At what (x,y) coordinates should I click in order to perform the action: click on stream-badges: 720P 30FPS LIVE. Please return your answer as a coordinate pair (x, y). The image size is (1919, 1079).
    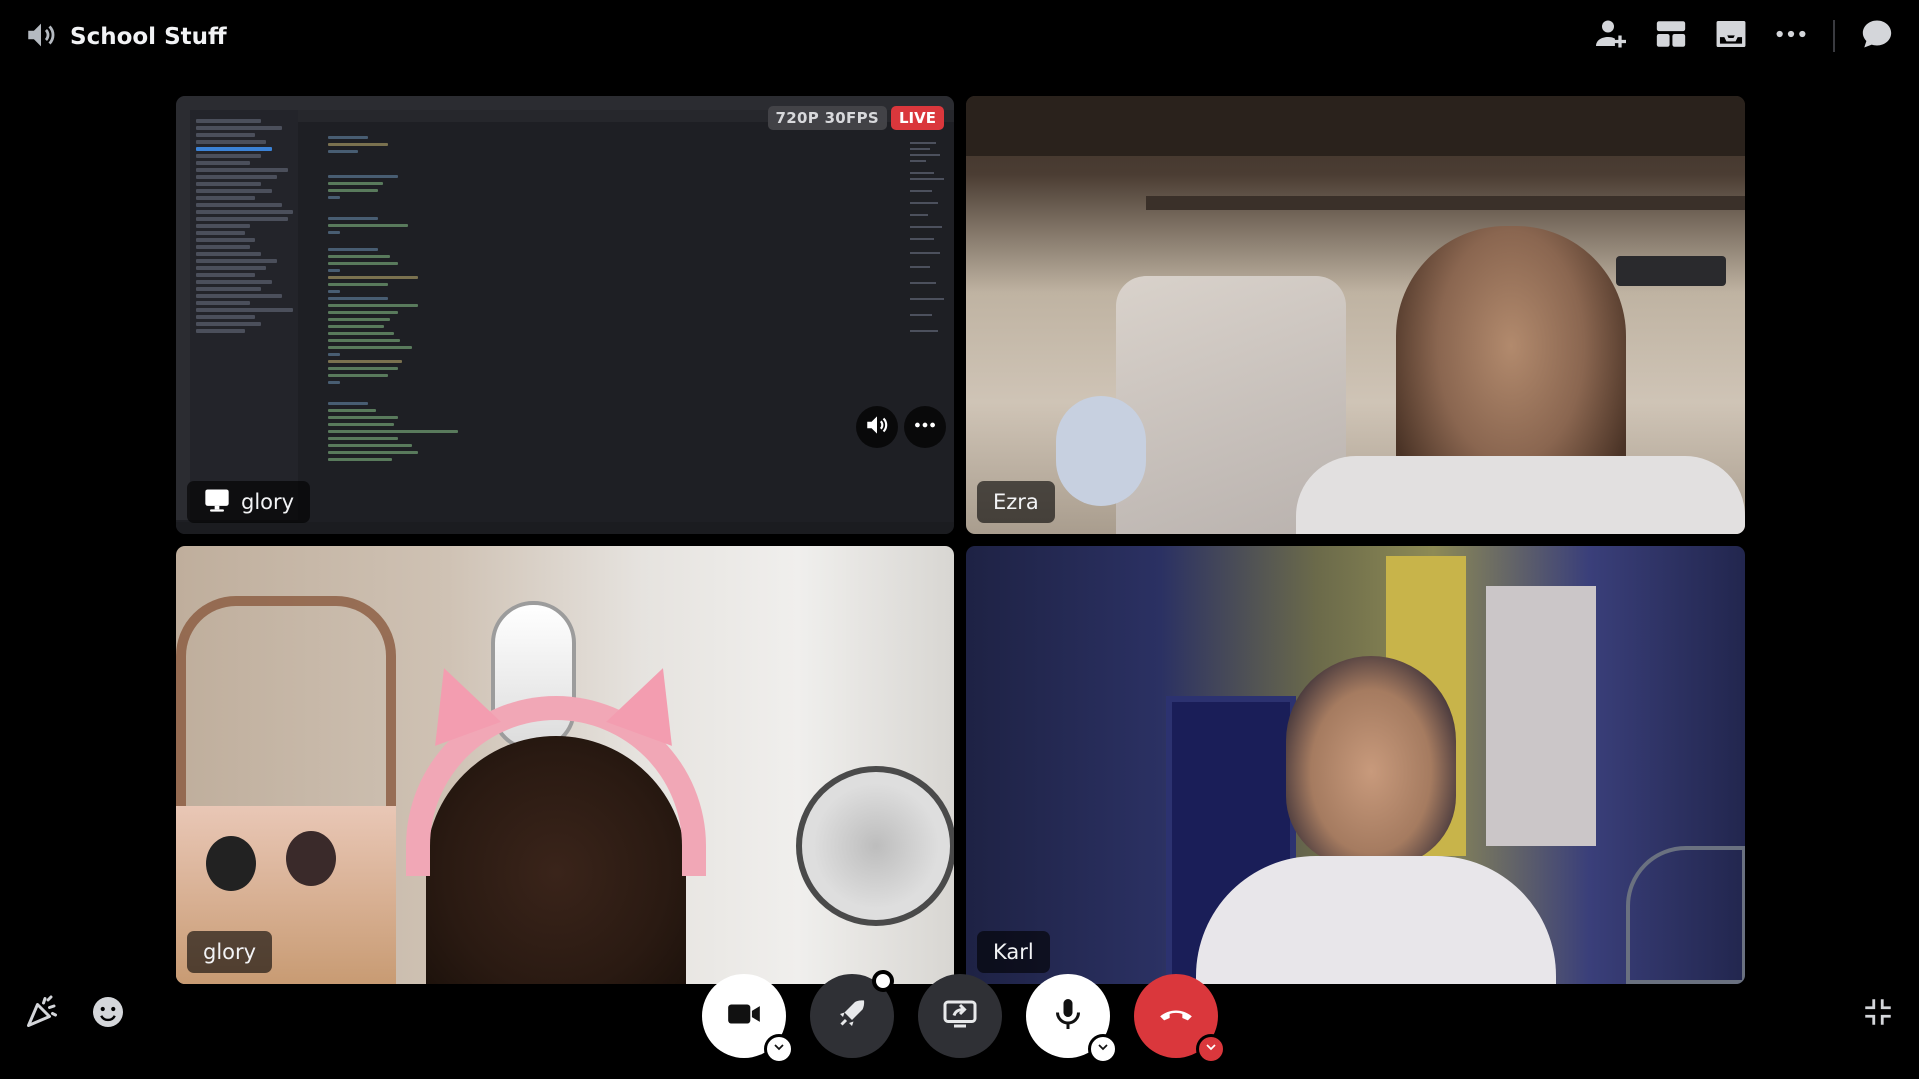
    Looking at the image, I should click on (855, 118).